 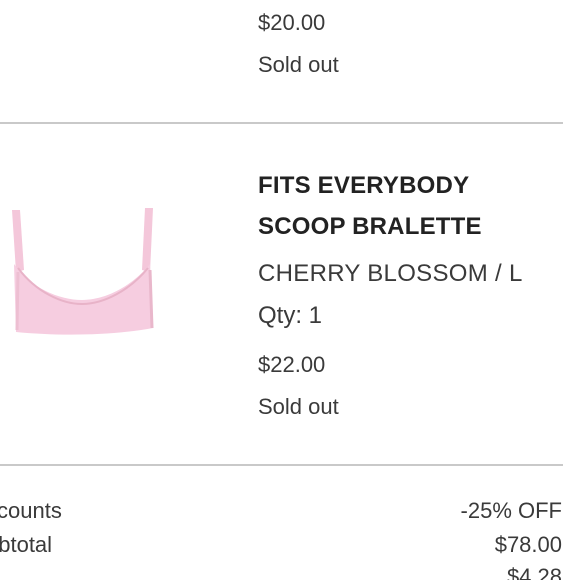 I want to click on summary-divider, so click(x=281, y=465).